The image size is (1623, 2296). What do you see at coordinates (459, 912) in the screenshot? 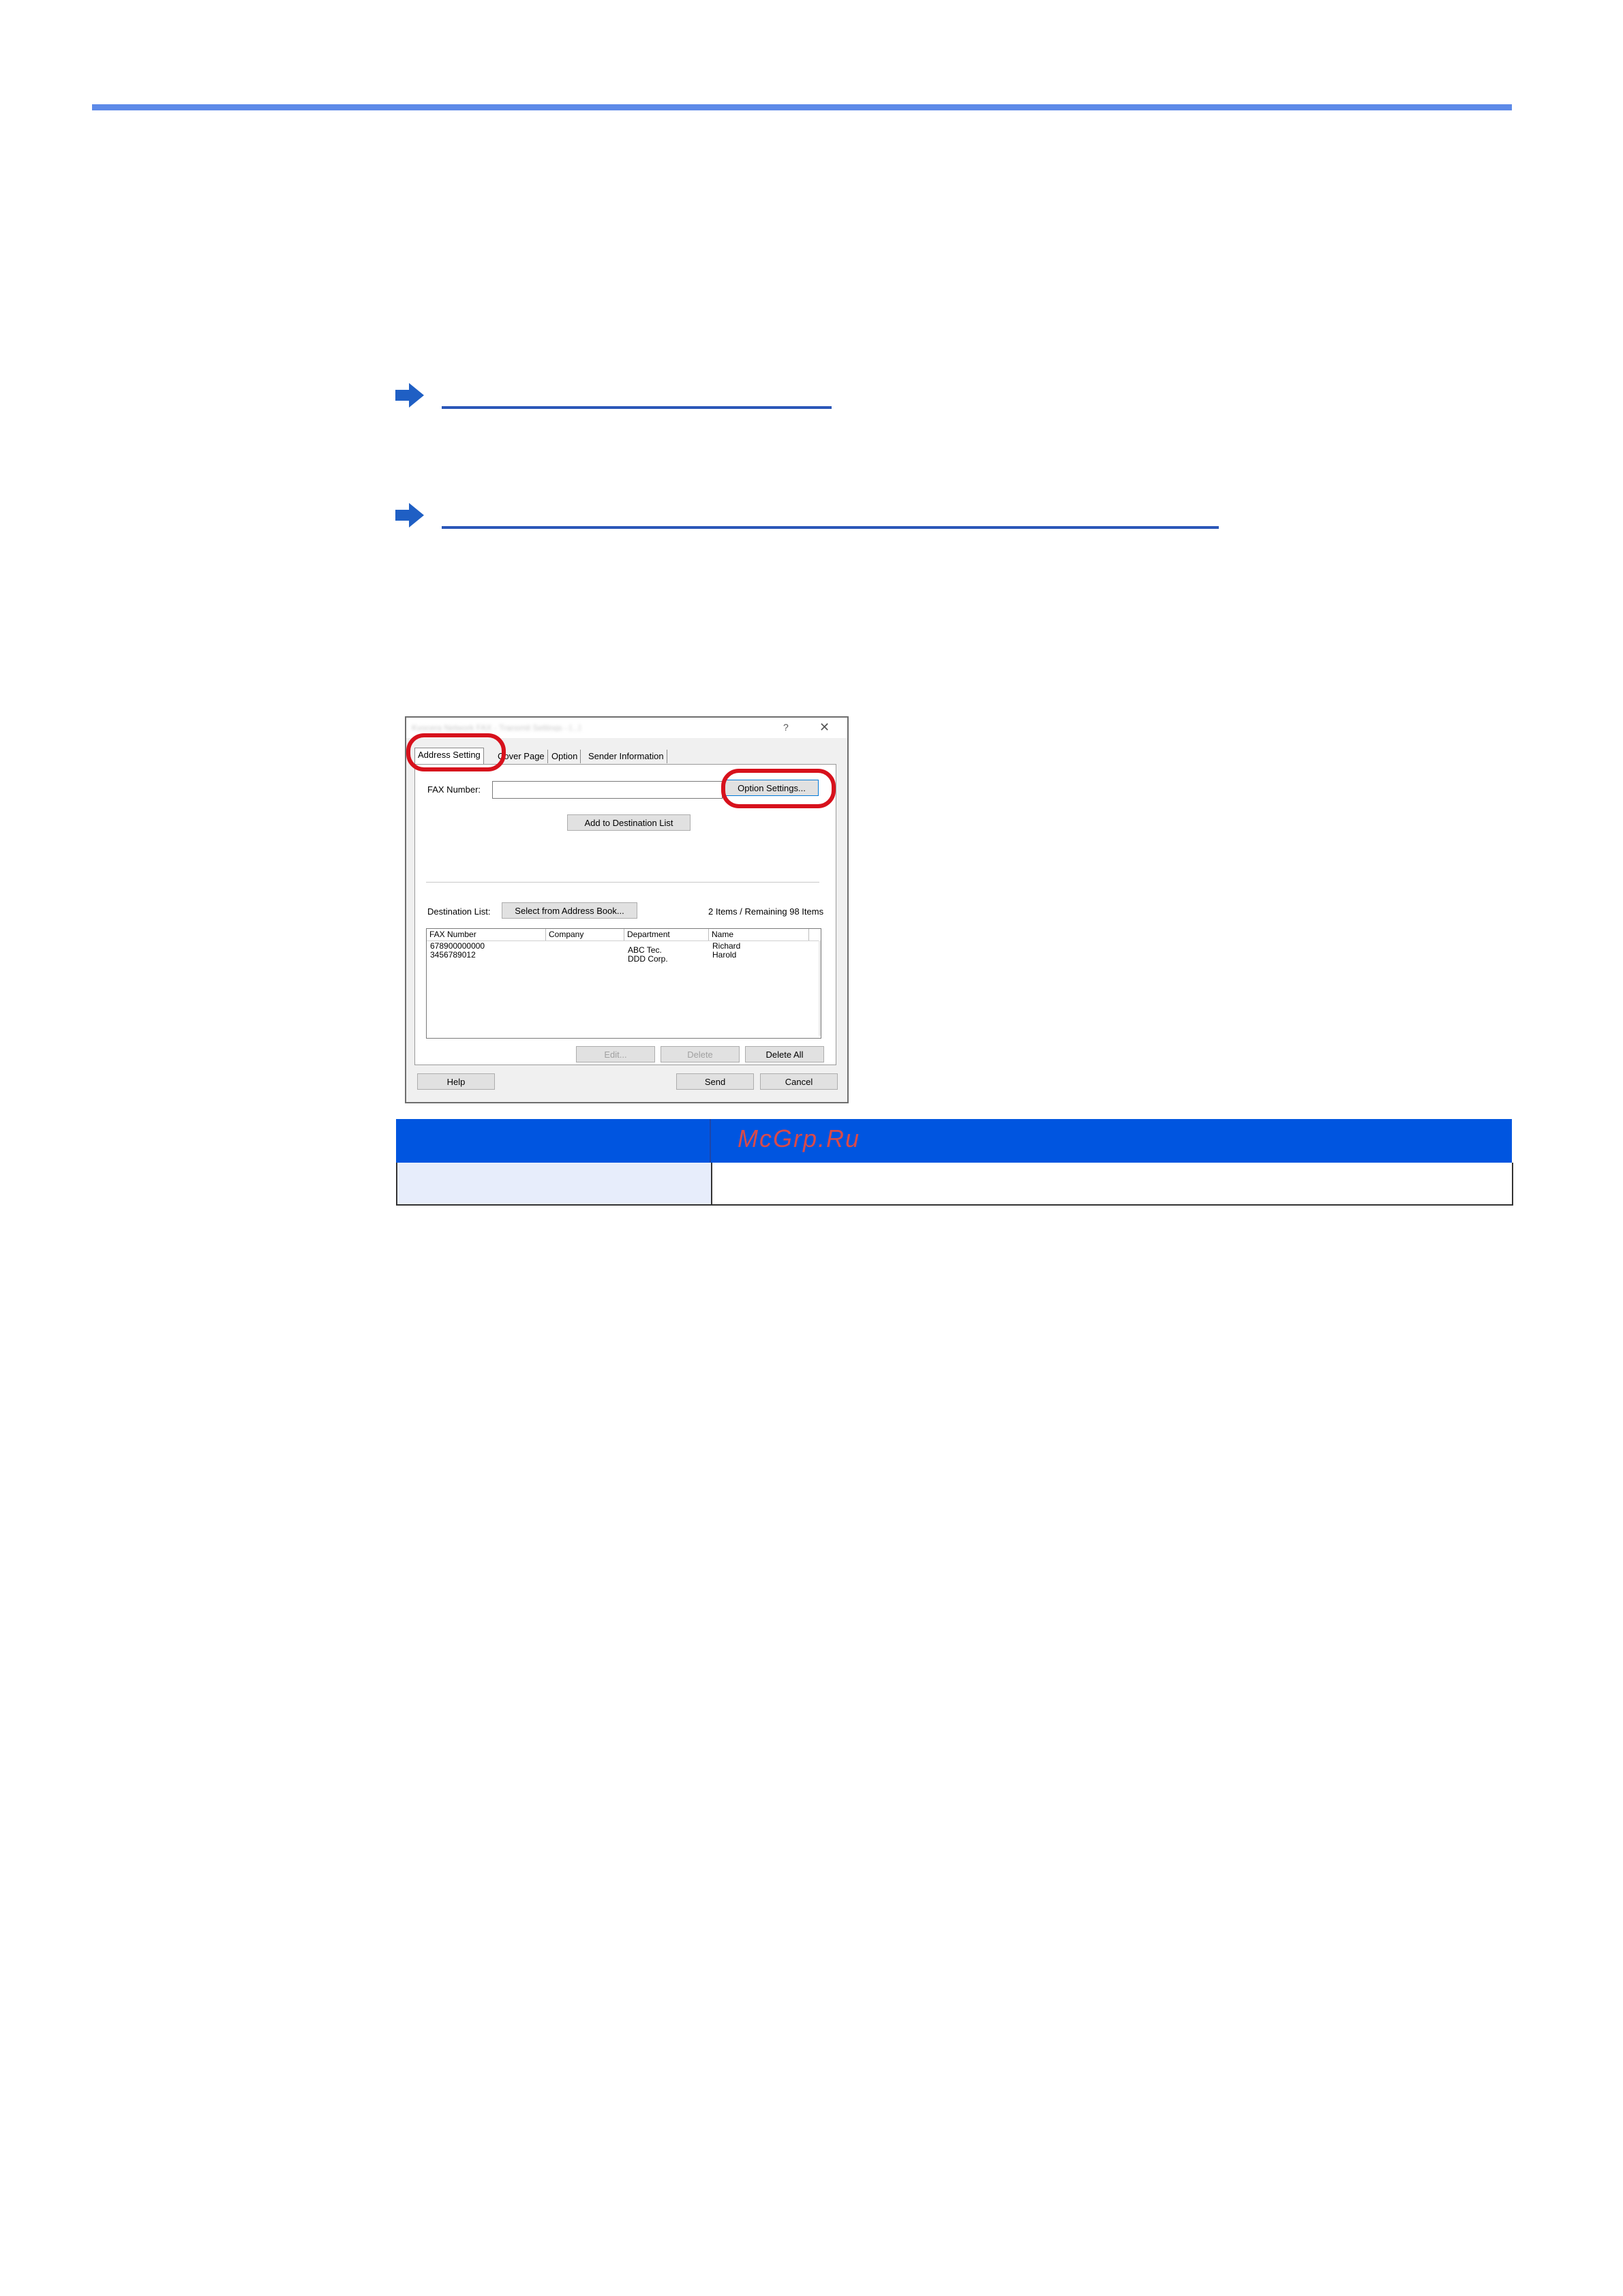
I see `destination-list-label: Destination List:` at bounding box center [459, 912].